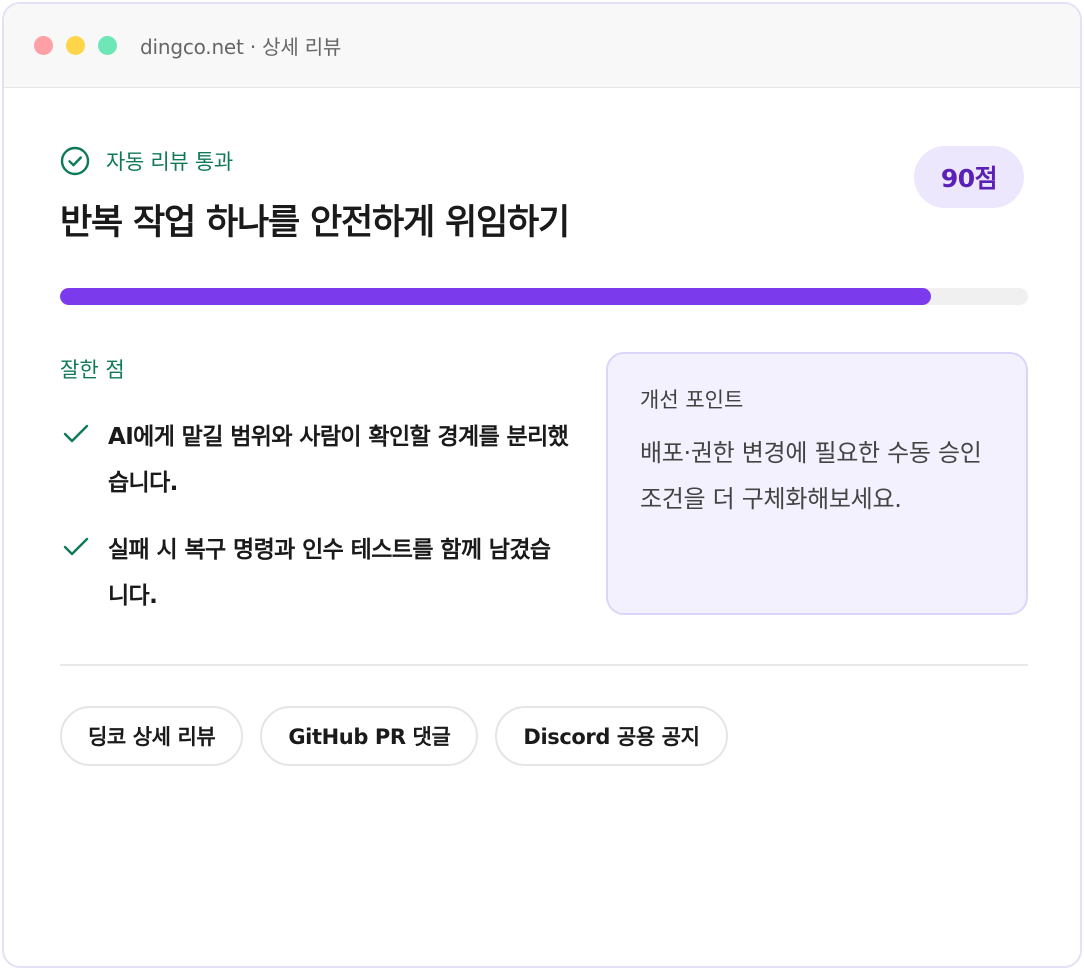  Describe the element at coordinates (969, 177) in the screenshot. I see `score-badge: 90점` at that location.